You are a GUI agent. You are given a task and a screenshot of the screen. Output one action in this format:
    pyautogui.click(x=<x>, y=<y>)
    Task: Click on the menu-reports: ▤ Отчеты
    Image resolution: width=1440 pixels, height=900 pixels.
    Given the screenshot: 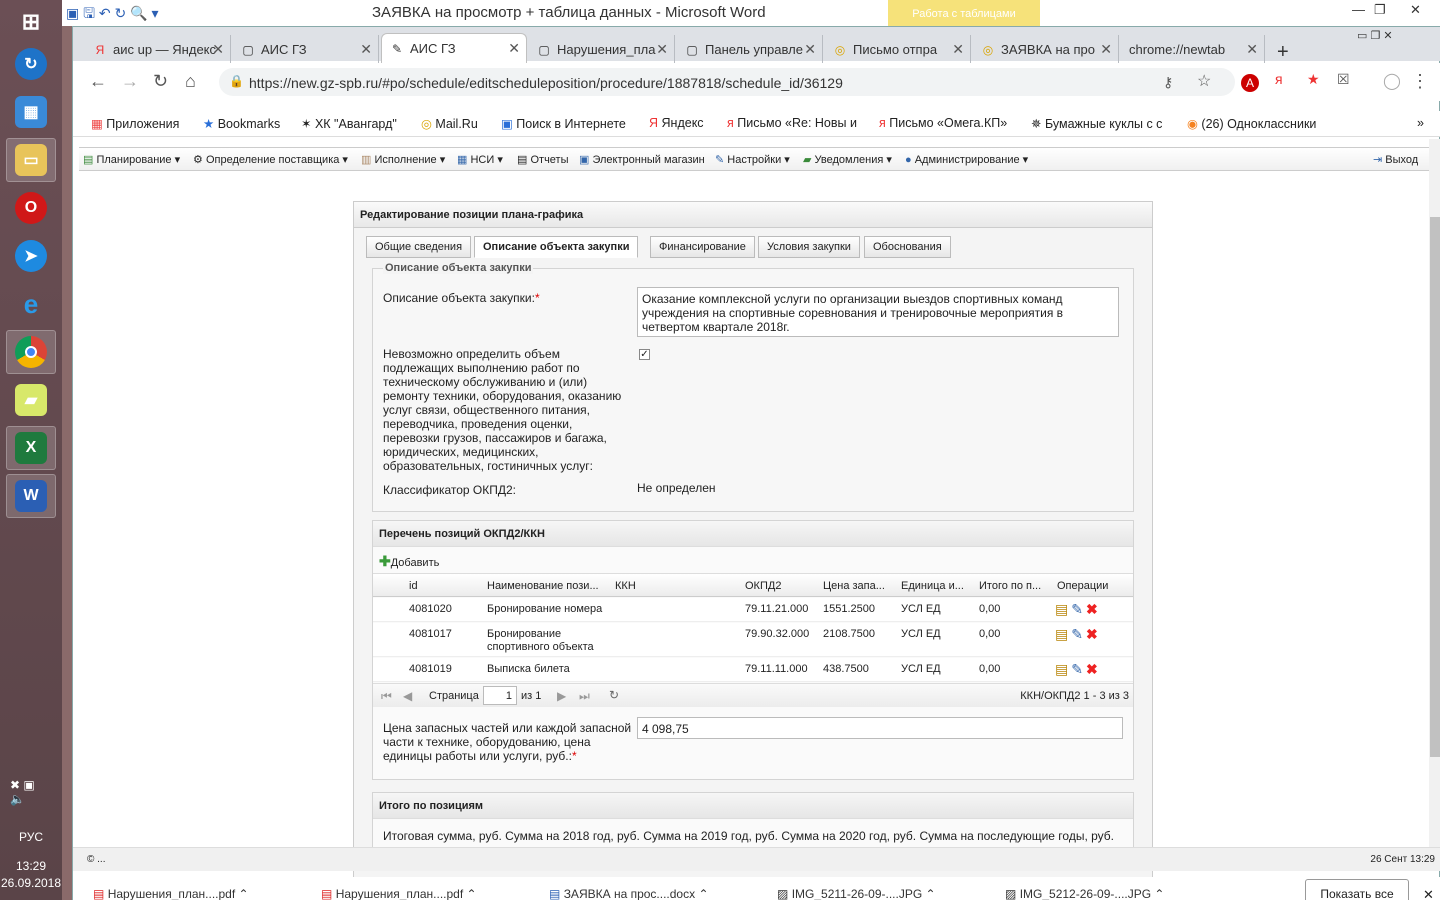 What is the action you would take?
    pyautogui.click(x=543, y=159)
    